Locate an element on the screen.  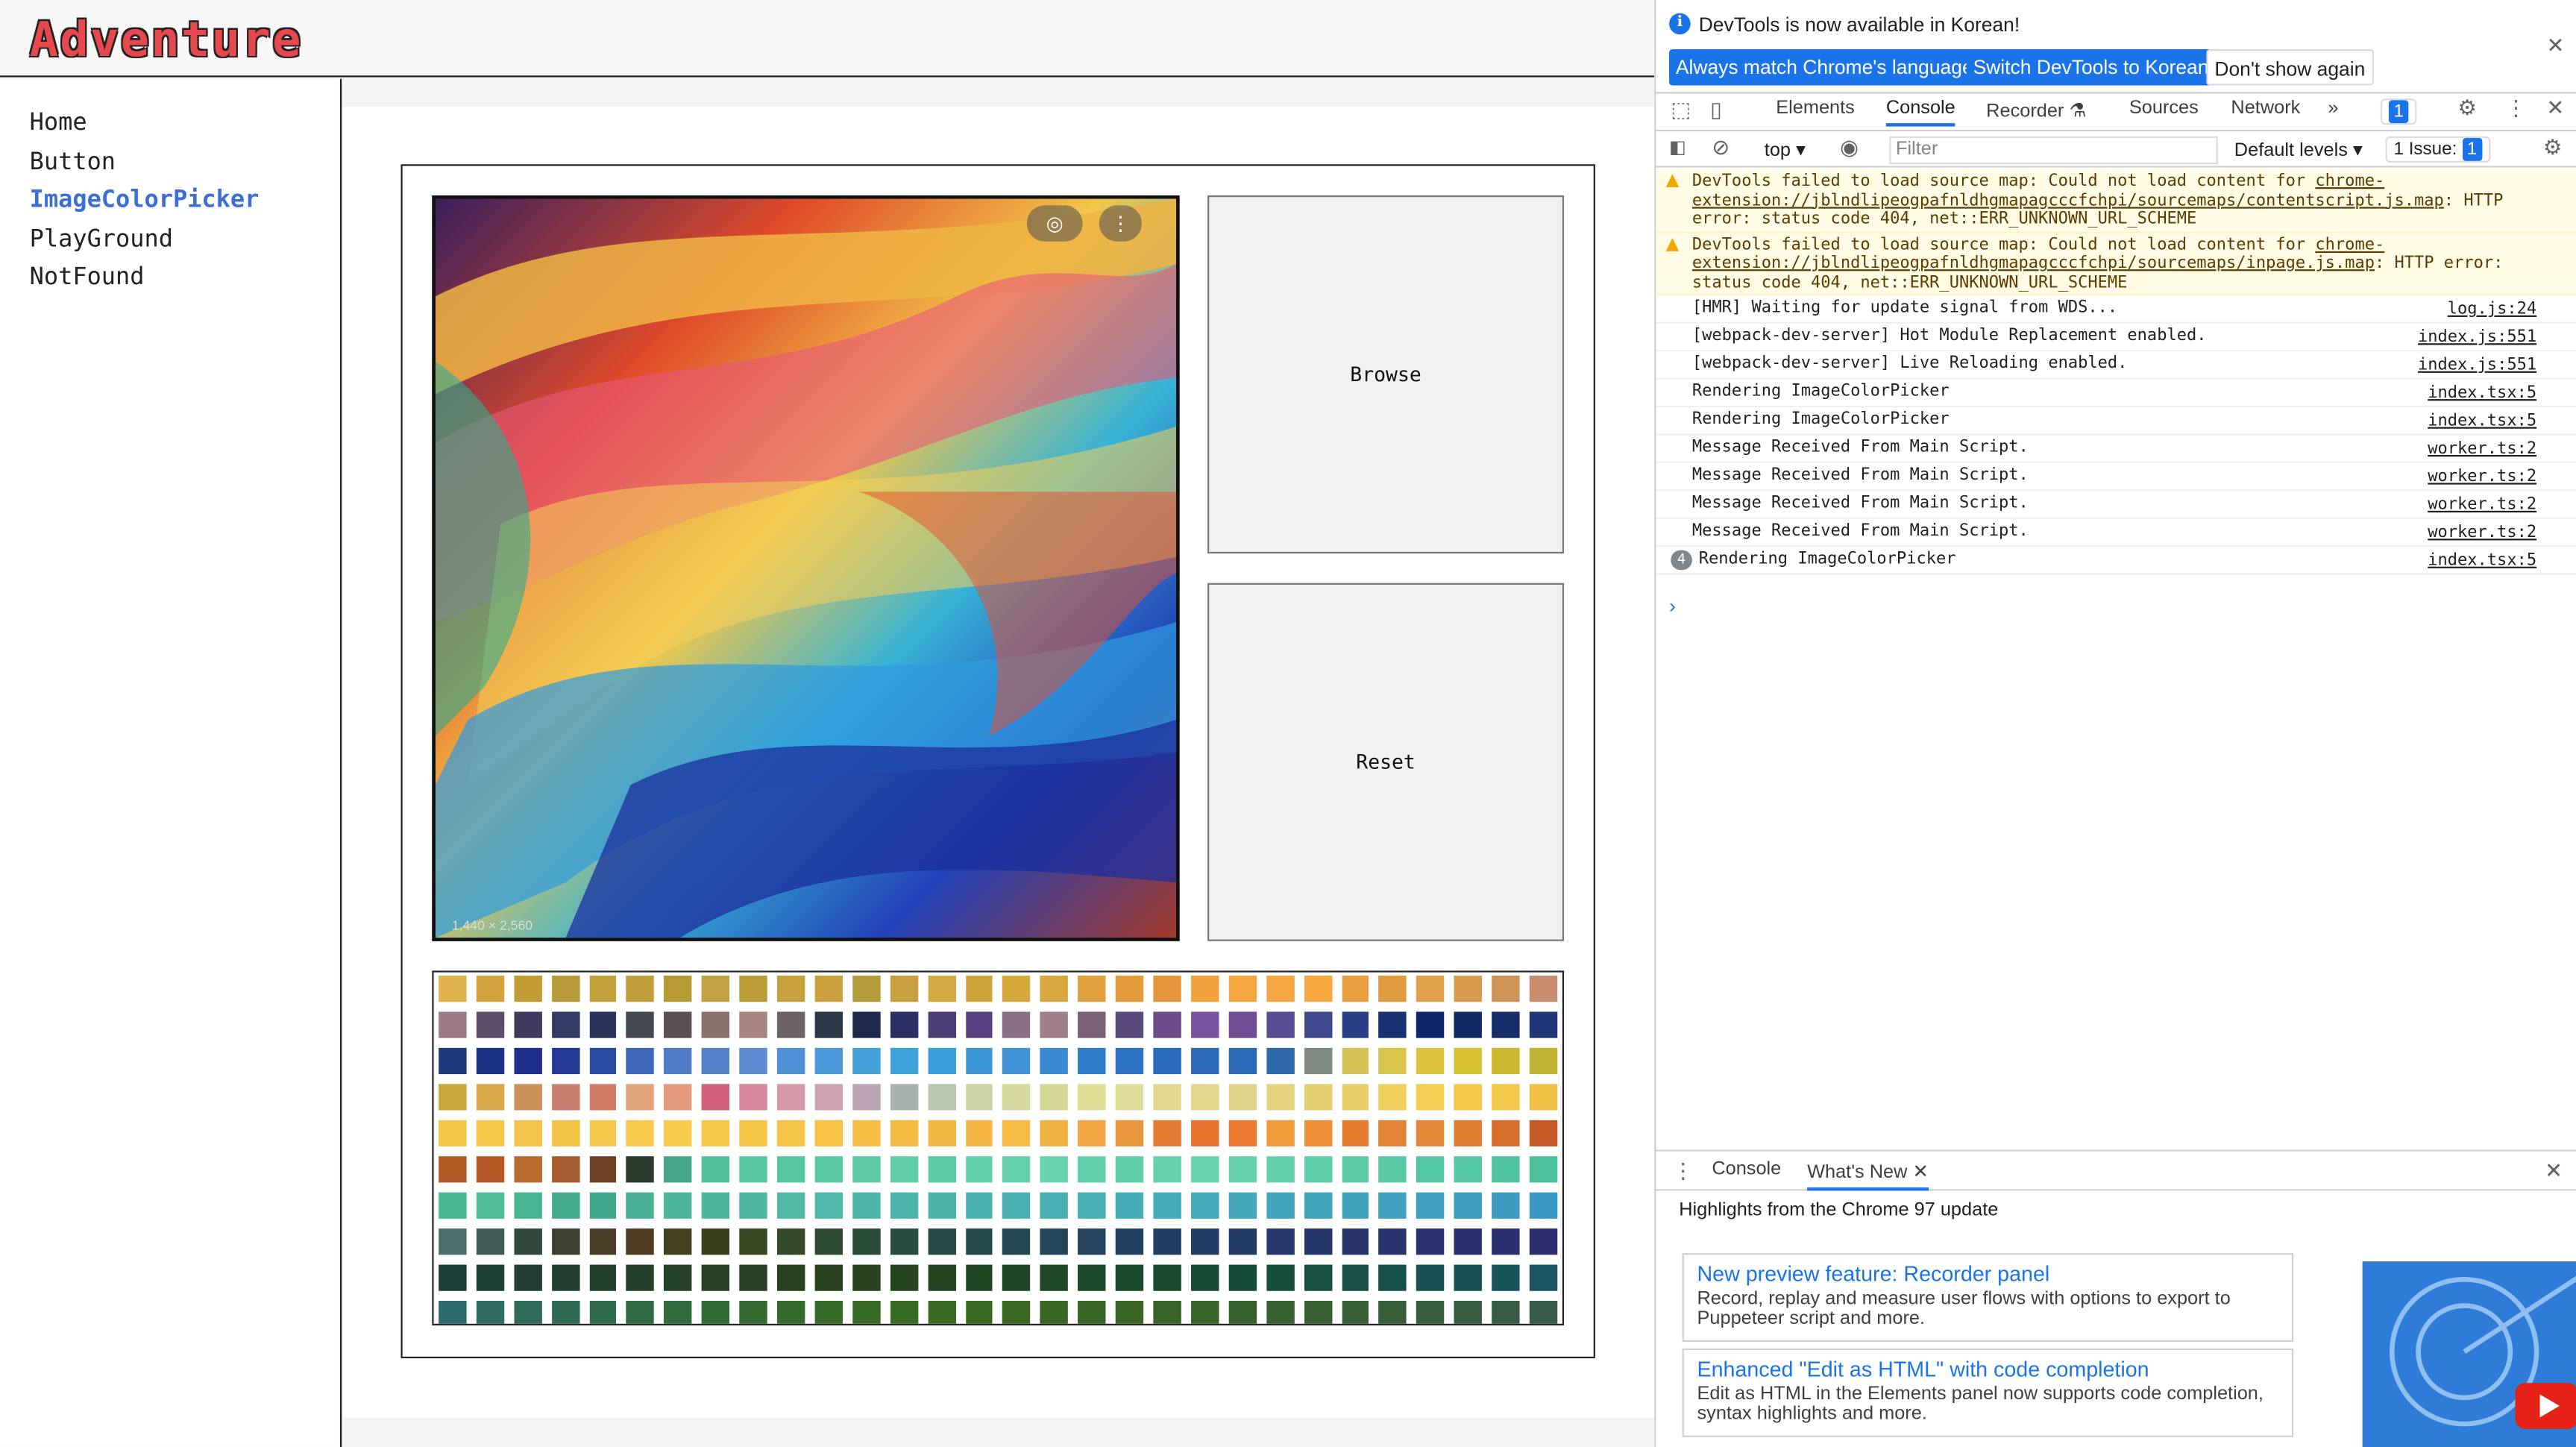
context-selector: top ▾ is located at coordinates (1786, 149).